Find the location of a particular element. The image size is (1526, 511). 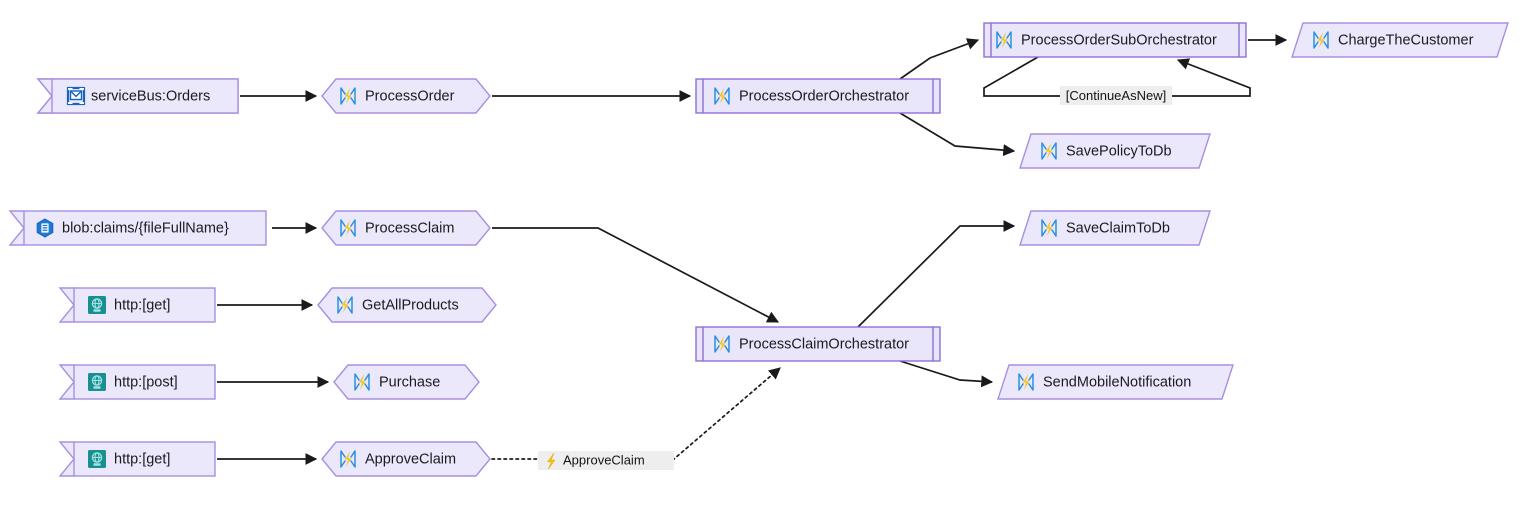

node-approve-claim: ApproveClaim is located at coordinates (406, 459).